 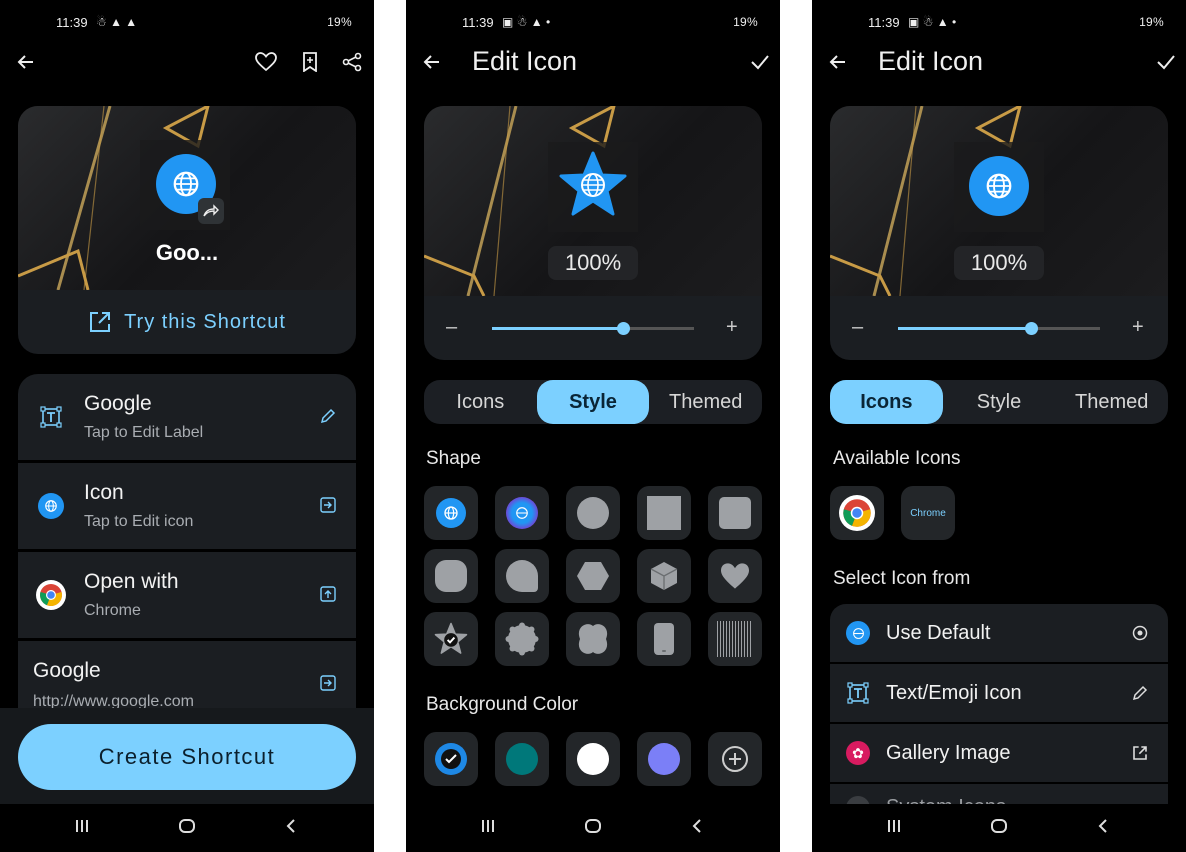 What do you see at coordinates (187, 595) in the screenshot?
I see `open-with-row: Open with Chrome` at bounding box center [187, 595].